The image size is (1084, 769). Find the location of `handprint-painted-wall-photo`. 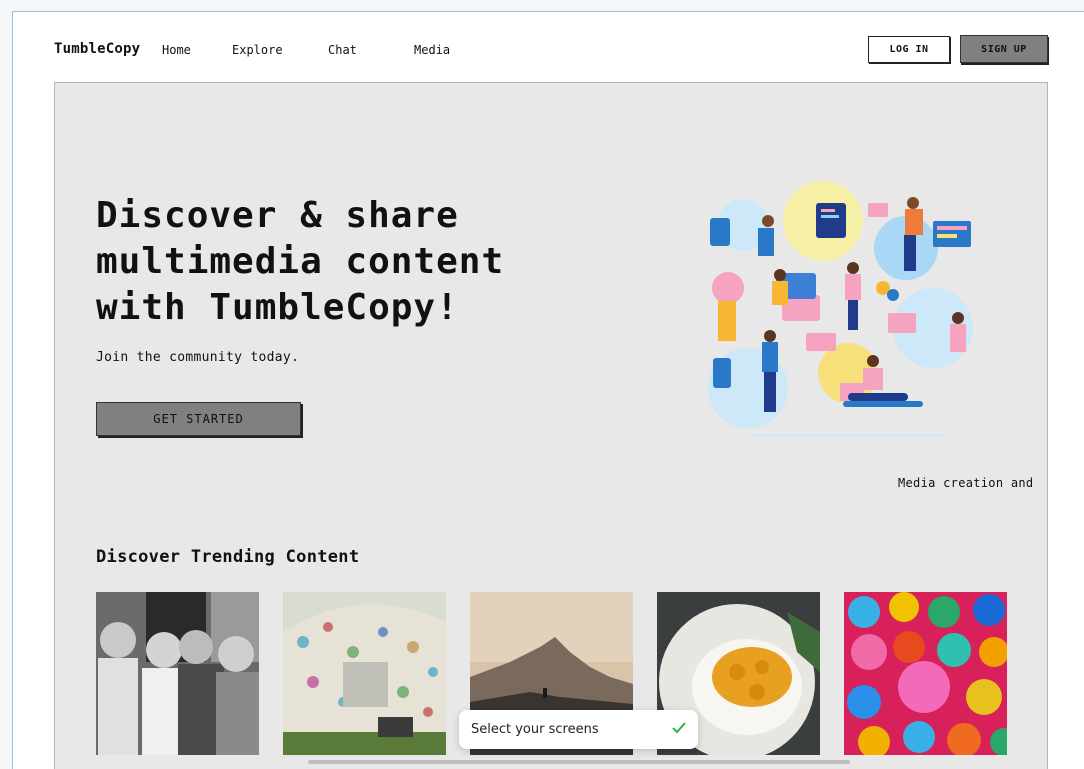

handprint-painted-wall-photo is located at coordinates (364, 673).